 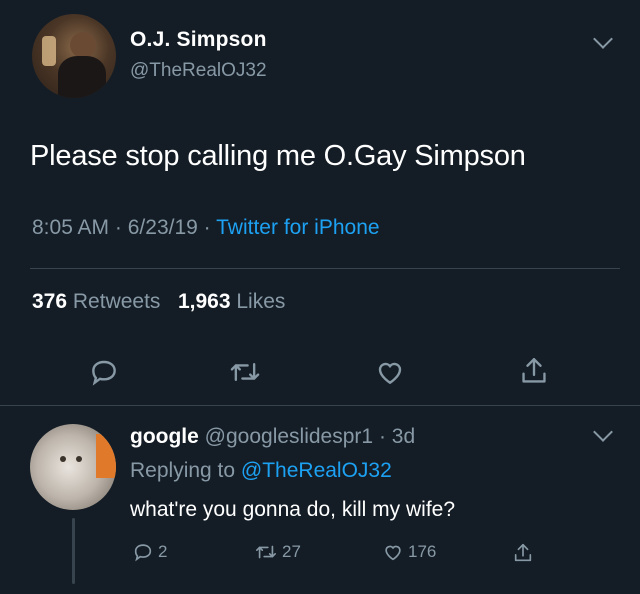 I want to click on tweet-stats: 376 Retweets 1,963 Likes, so click(x=158, y=302).